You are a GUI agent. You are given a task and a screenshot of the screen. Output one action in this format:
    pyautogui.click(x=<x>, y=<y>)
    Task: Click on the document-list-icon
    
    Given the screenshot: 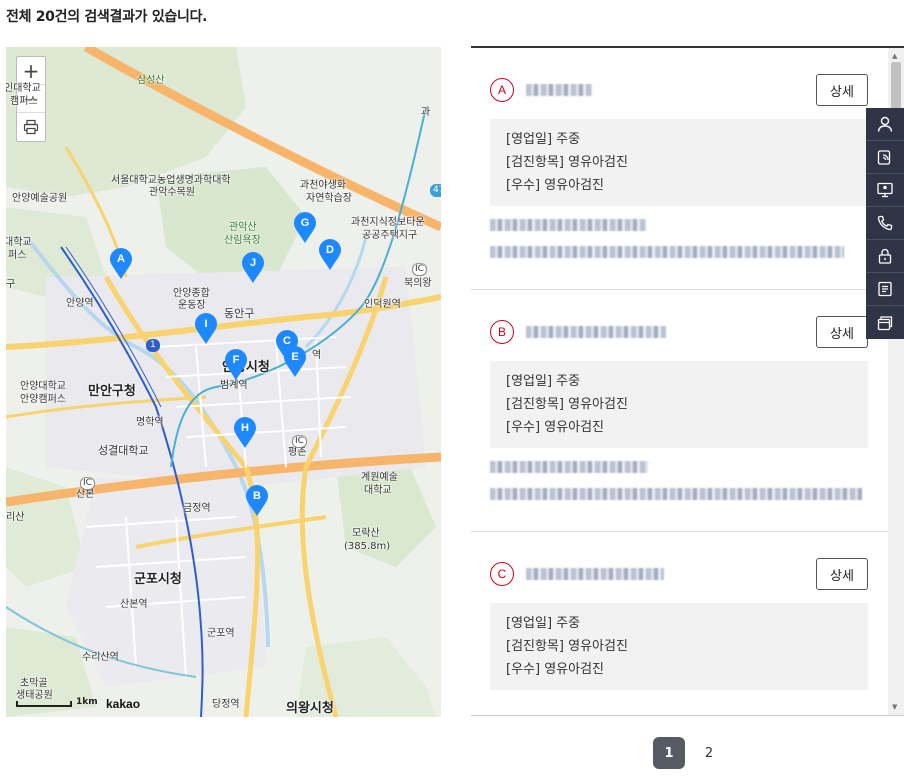 What is the action you would take?
    pyautogui.click(x=885, y=289)
    